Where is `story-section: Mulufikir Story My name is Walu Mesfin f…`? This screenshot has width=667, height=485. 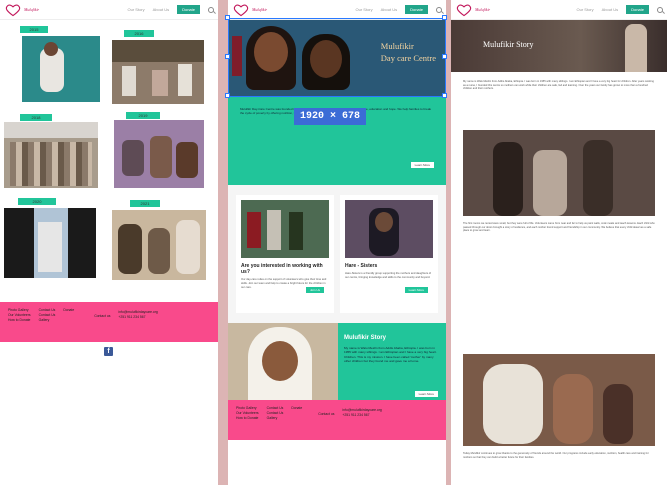
story-section: Mulufikir Story My name is Walu Mesfin f… is located at coordinates (337, 366).